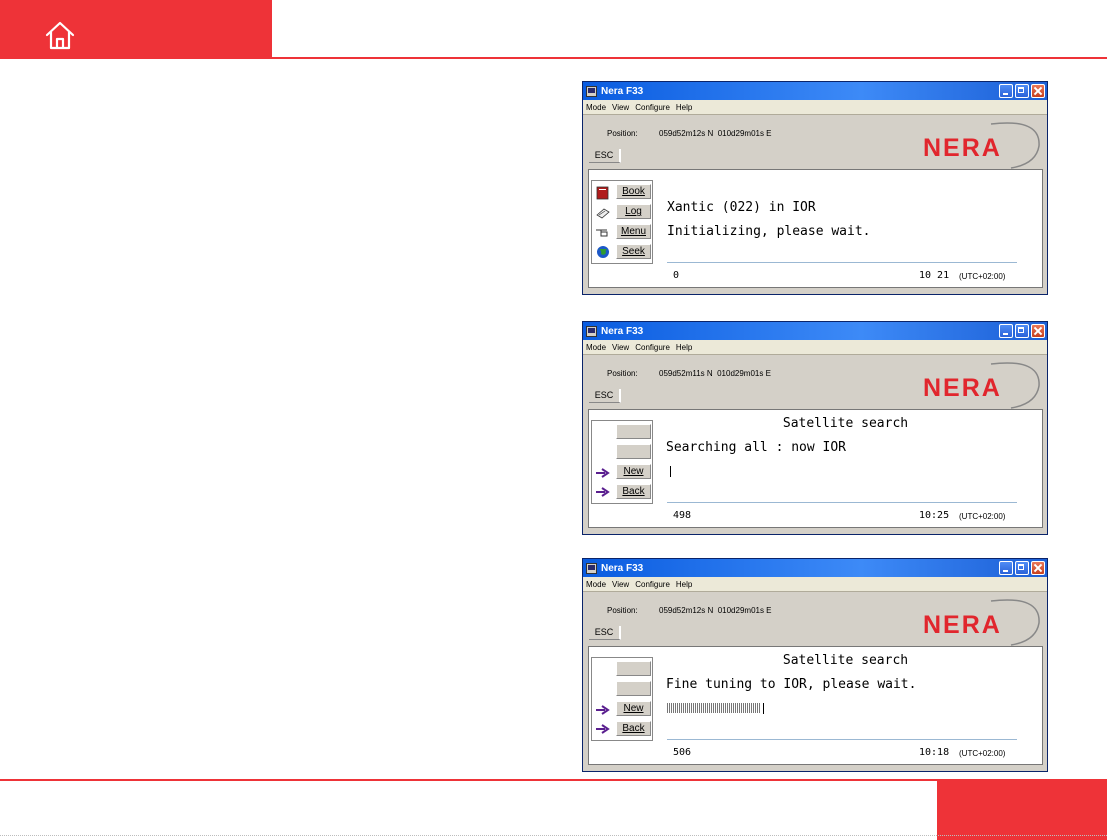 This screenshot has height=840, width=1107. I want to click on position-value: 059d52m11s N 010d29m01s E, so click(715, 373).